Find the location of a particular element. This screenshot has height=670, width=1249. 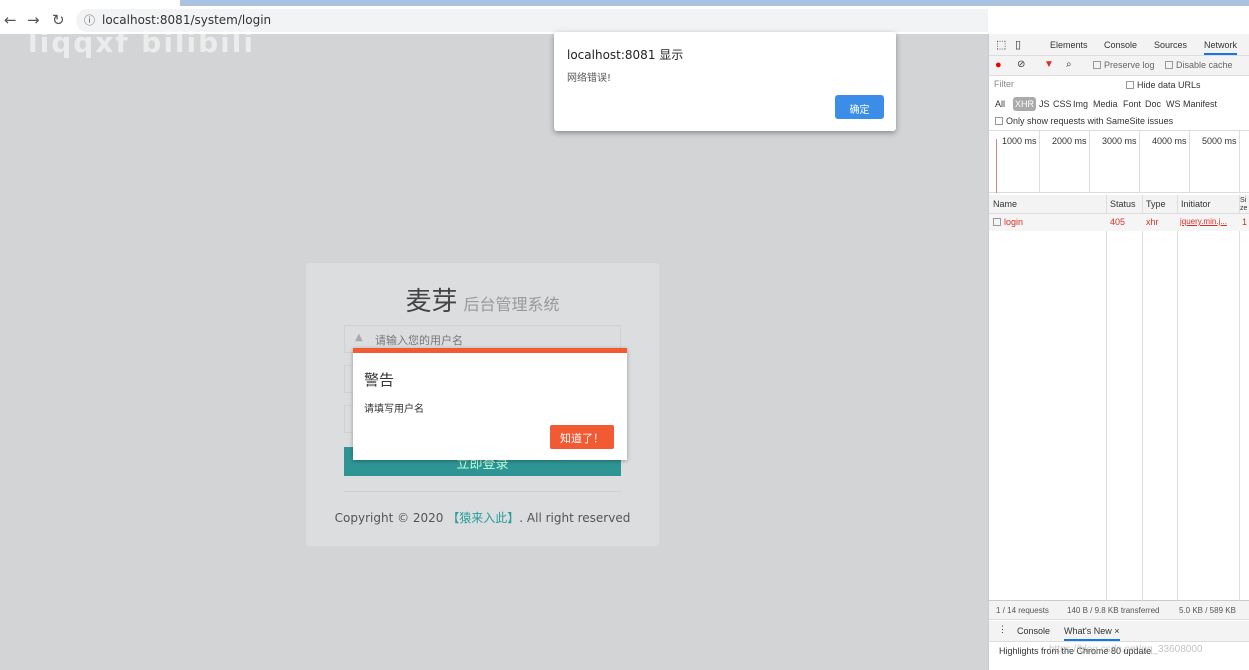

warning-dialog: 警告 请填写用户名 知道了！ is located at coordinates (490, 404).